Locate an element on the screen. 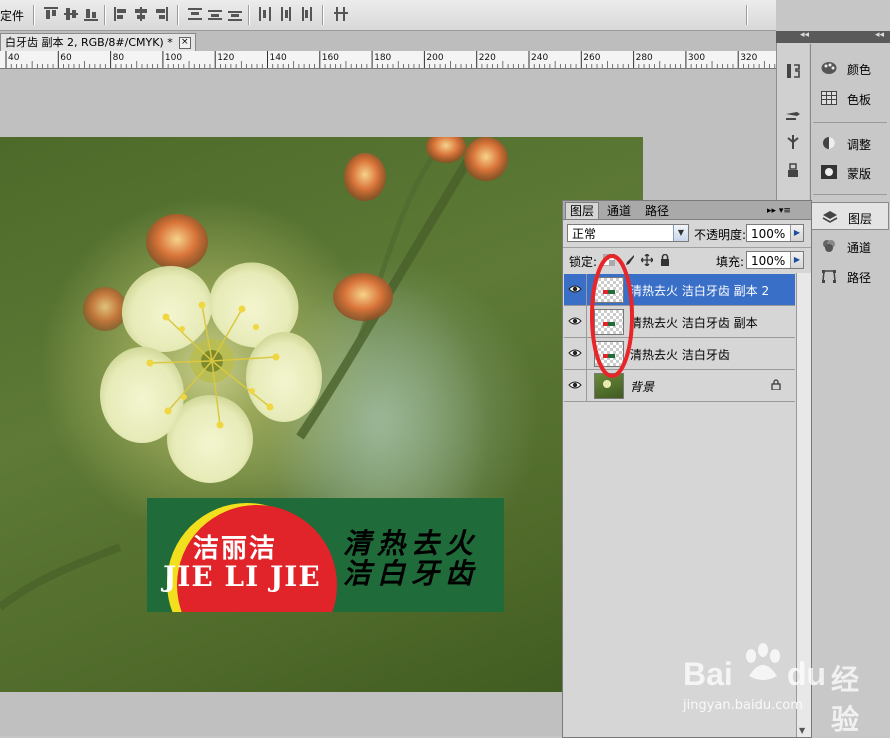 This screenshot has height=738, width=890. auto-align-icon is located at coordinates (341, 14).